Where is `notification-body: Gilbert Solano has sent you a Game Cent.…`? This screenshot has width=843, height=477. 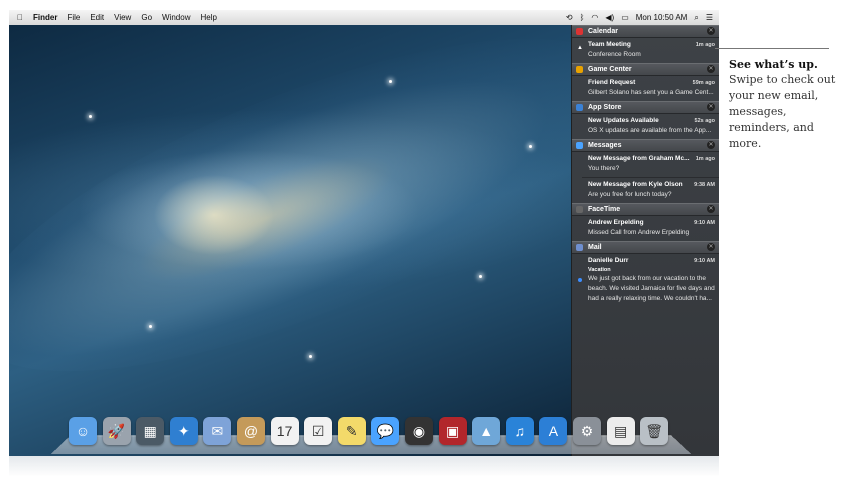 notification-body: Gilbert Solano has sent you a Game Cent.… is located at coordinates (651, 92).